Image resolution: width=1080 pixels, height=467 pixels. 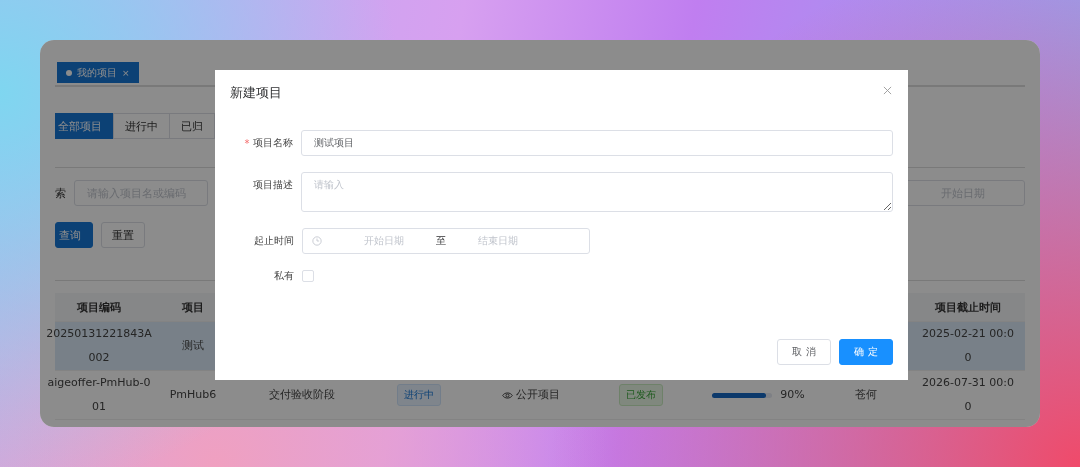 I want to click on reset-button: 重置, so click(x=123, y=235).